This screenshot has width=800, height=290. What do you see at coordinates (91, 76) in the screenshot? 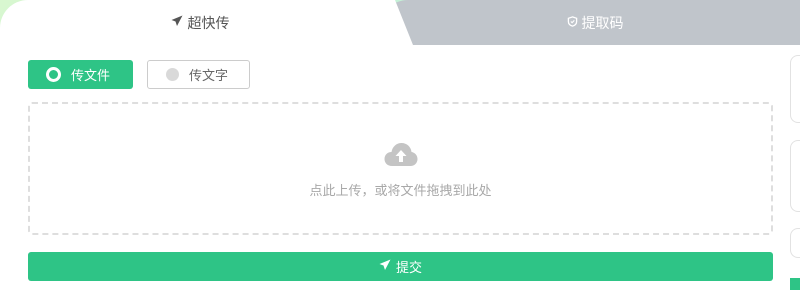
I see `mode-file-label: 传文件` at bounding box center [91, 76].